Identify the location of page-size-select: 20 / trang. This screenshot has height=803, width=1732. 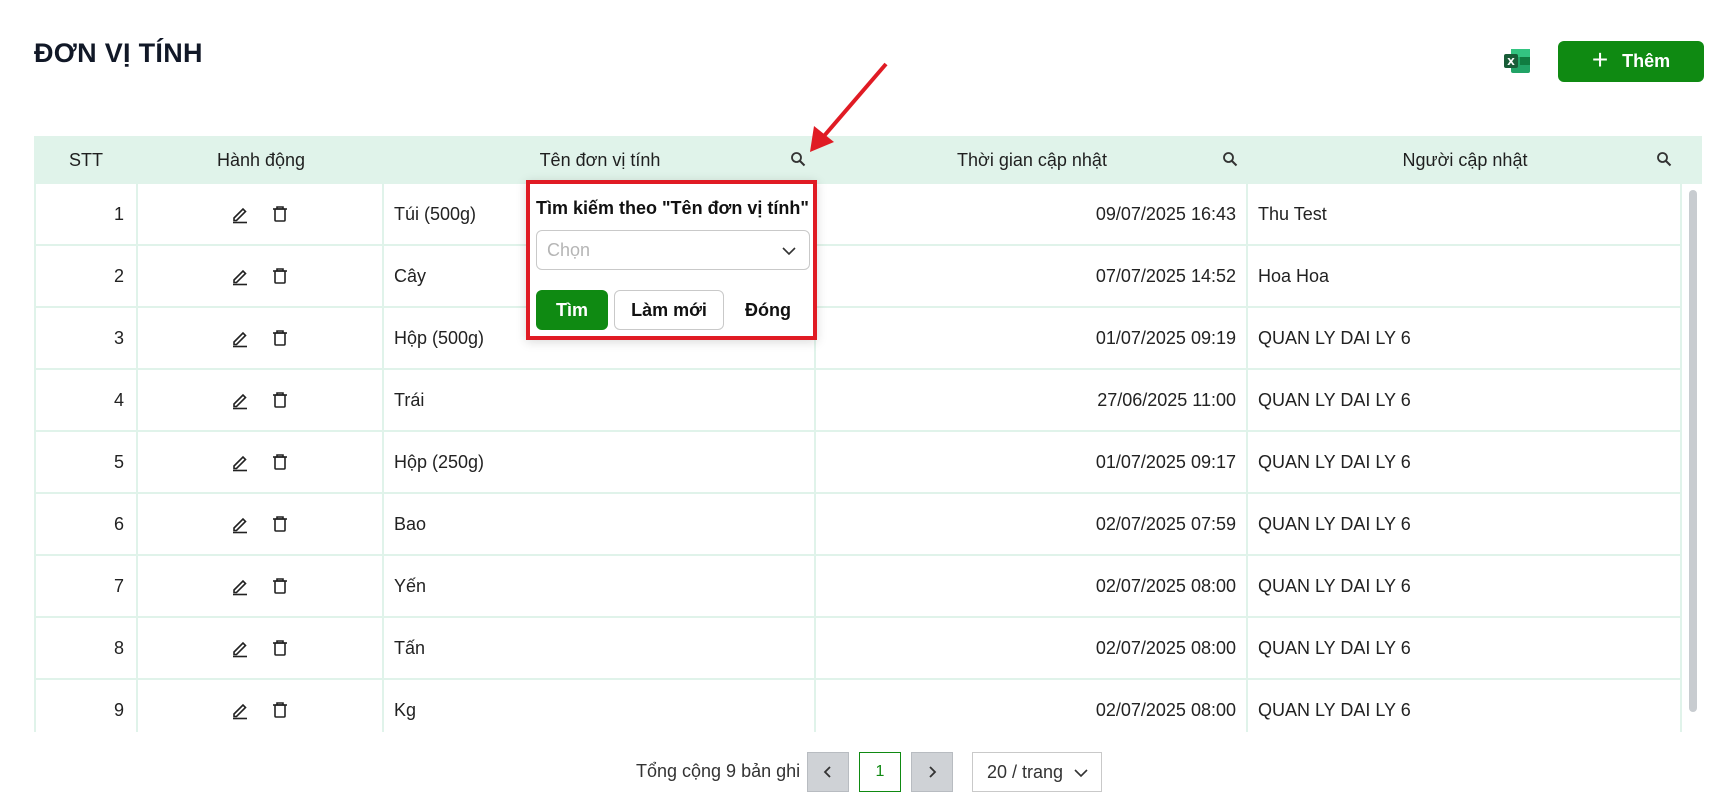
(1037, 772).